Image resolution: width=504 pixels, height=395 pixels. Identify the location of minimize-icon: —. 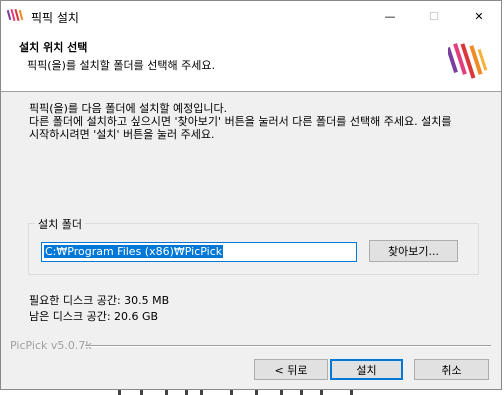
(390, 16).